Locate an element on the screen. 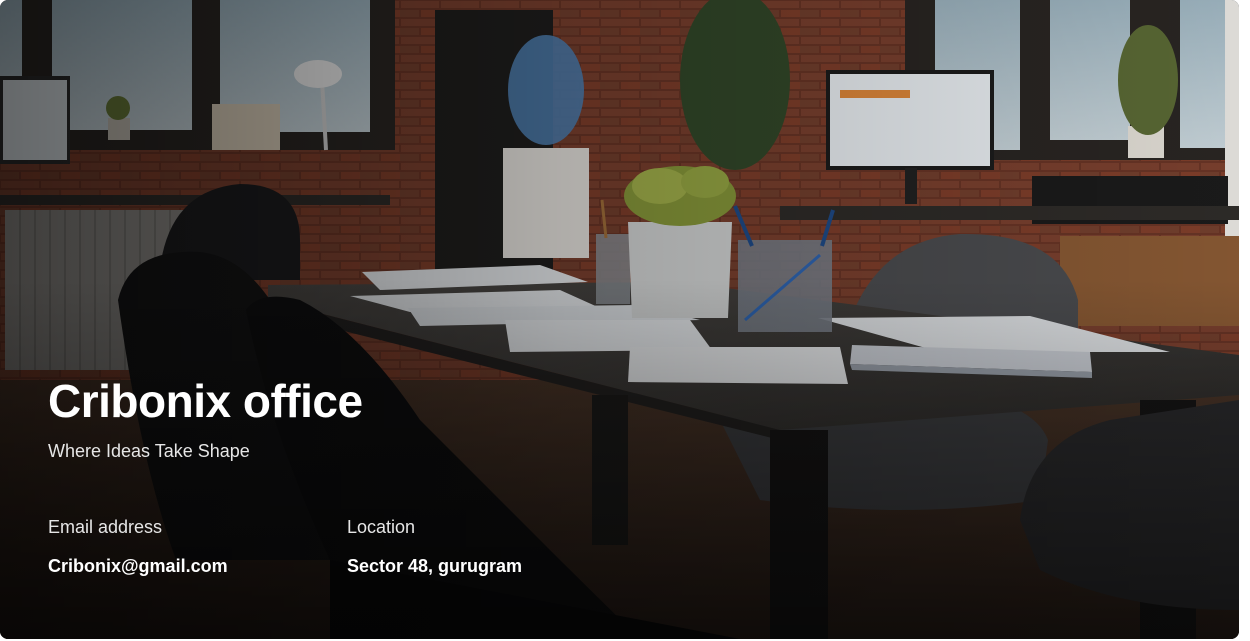  location-label: Location is located at coordinates (381, 527).